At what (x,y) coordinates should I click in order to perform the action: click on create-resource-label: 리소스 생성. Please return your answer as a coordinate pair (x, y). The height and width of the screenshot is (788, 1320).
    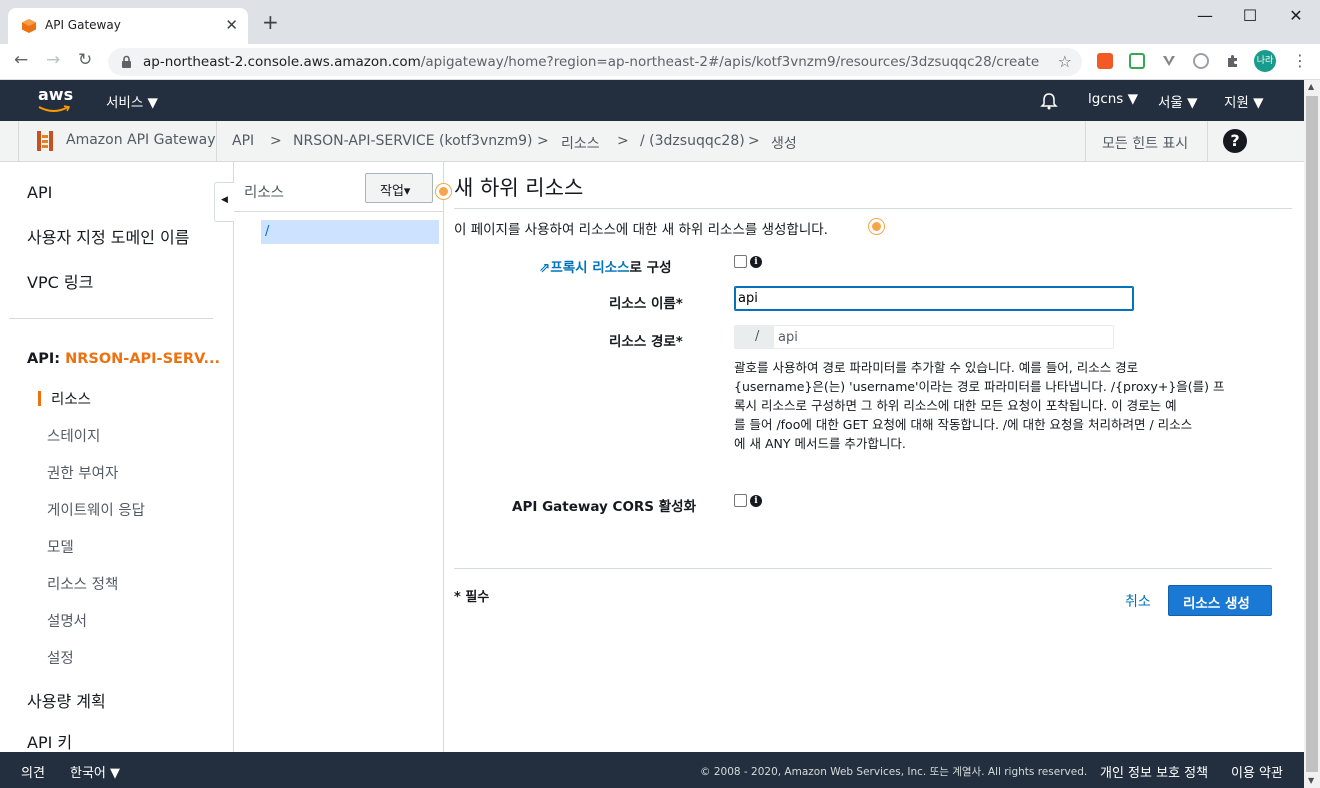
    Looking at the image, I should click on (1216, 604).